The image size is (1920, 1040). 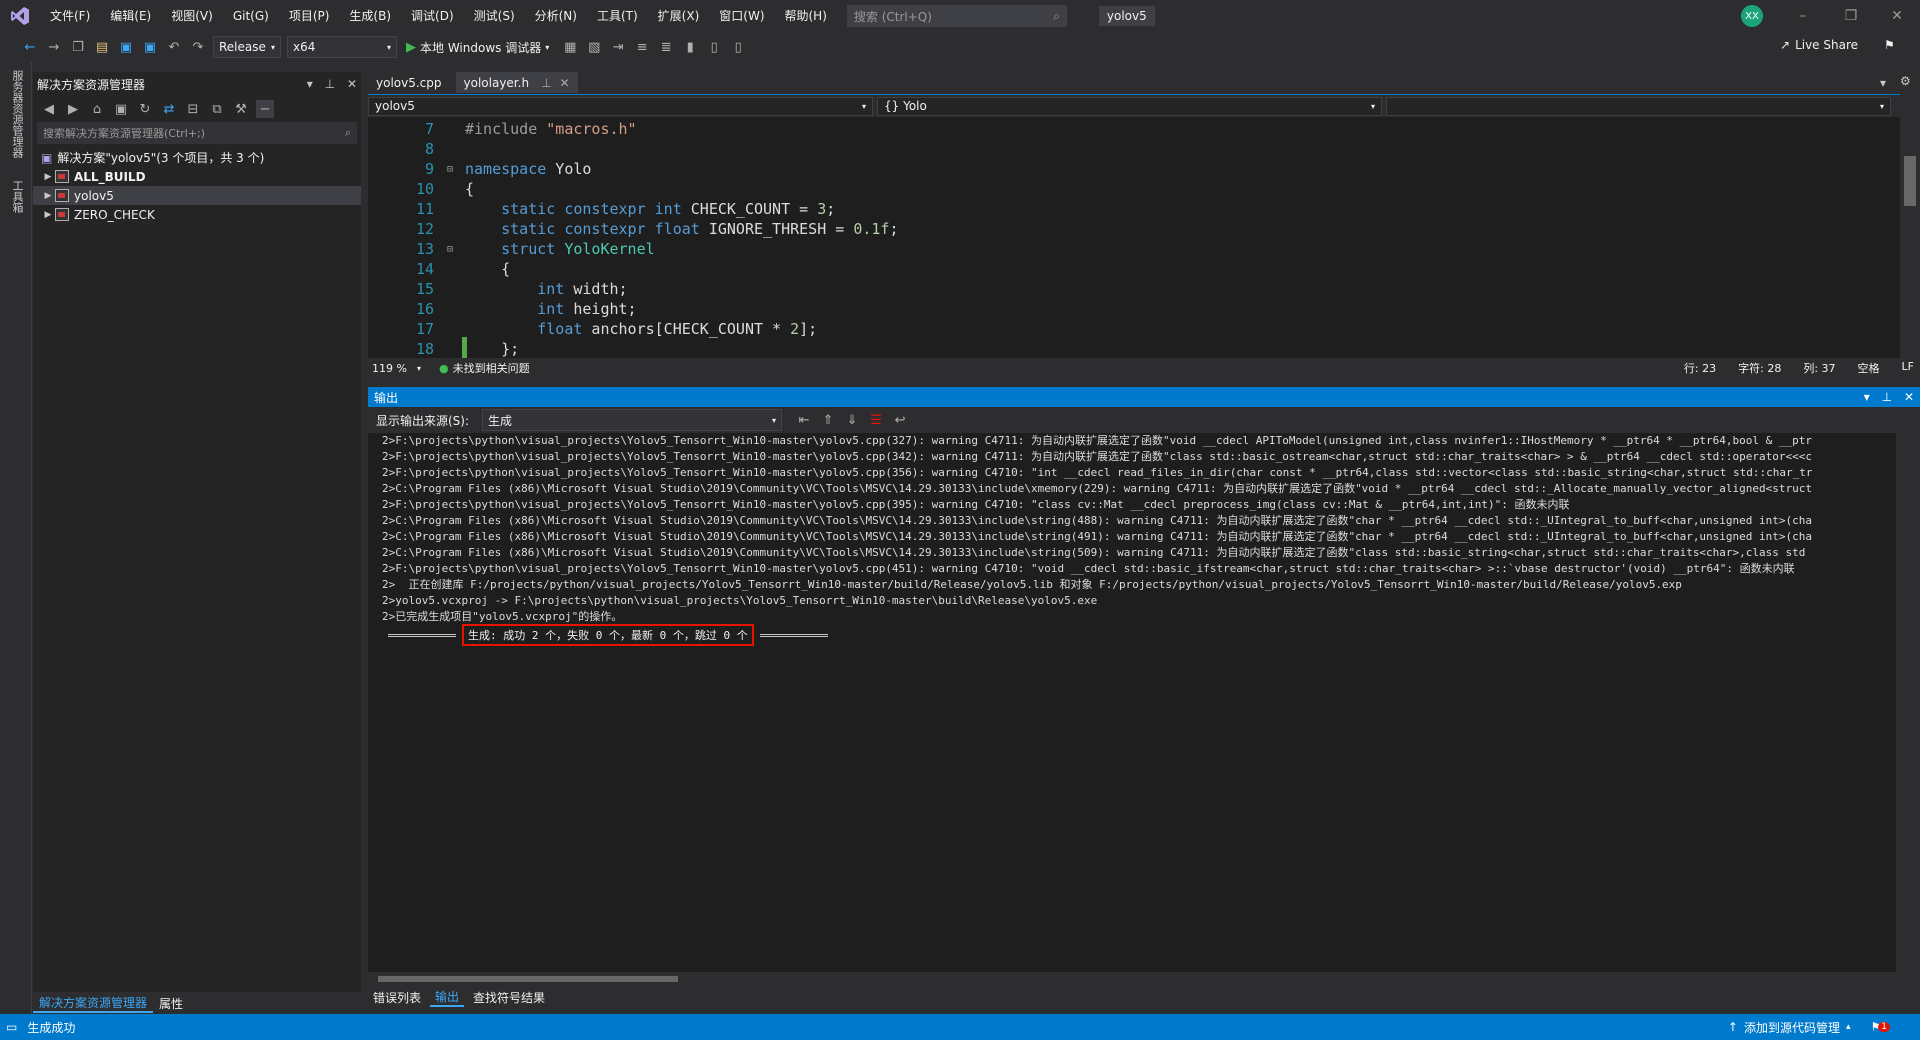 I want to click on switch-views-icon: ▣, so click(x=121, y=109).